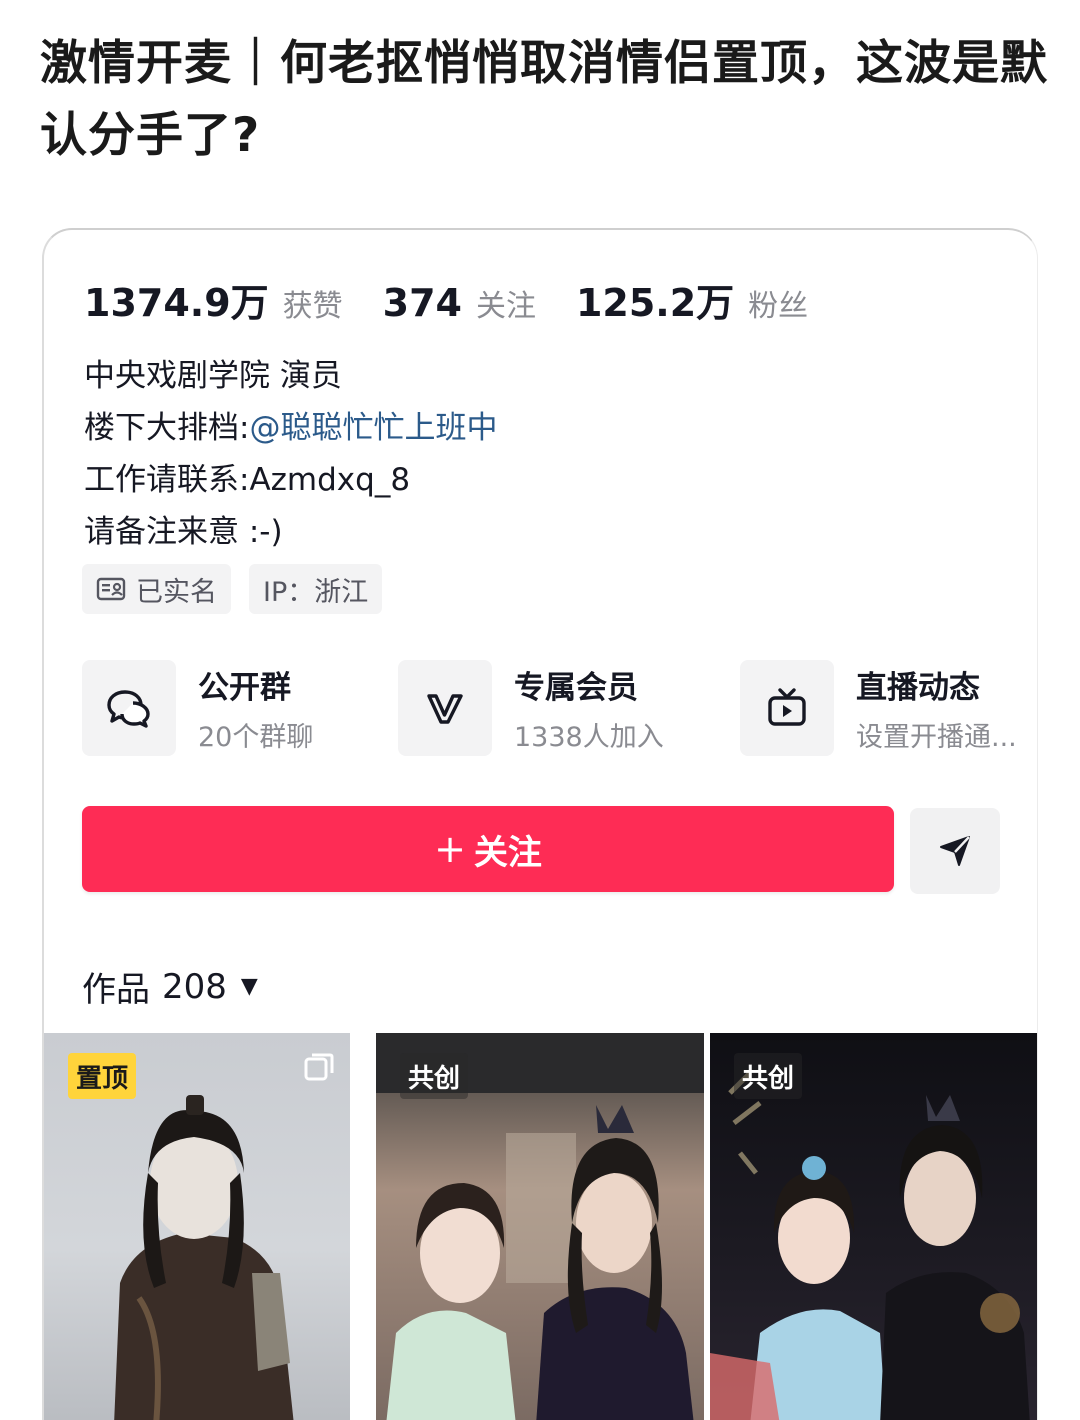 The width and height of the screenshot is (1080, 1420). What do you see at coordinates (589, 737) in the screenshot?
I see `feature-membership-subtitle: 1338人加入` at bounding box center [589, 737].